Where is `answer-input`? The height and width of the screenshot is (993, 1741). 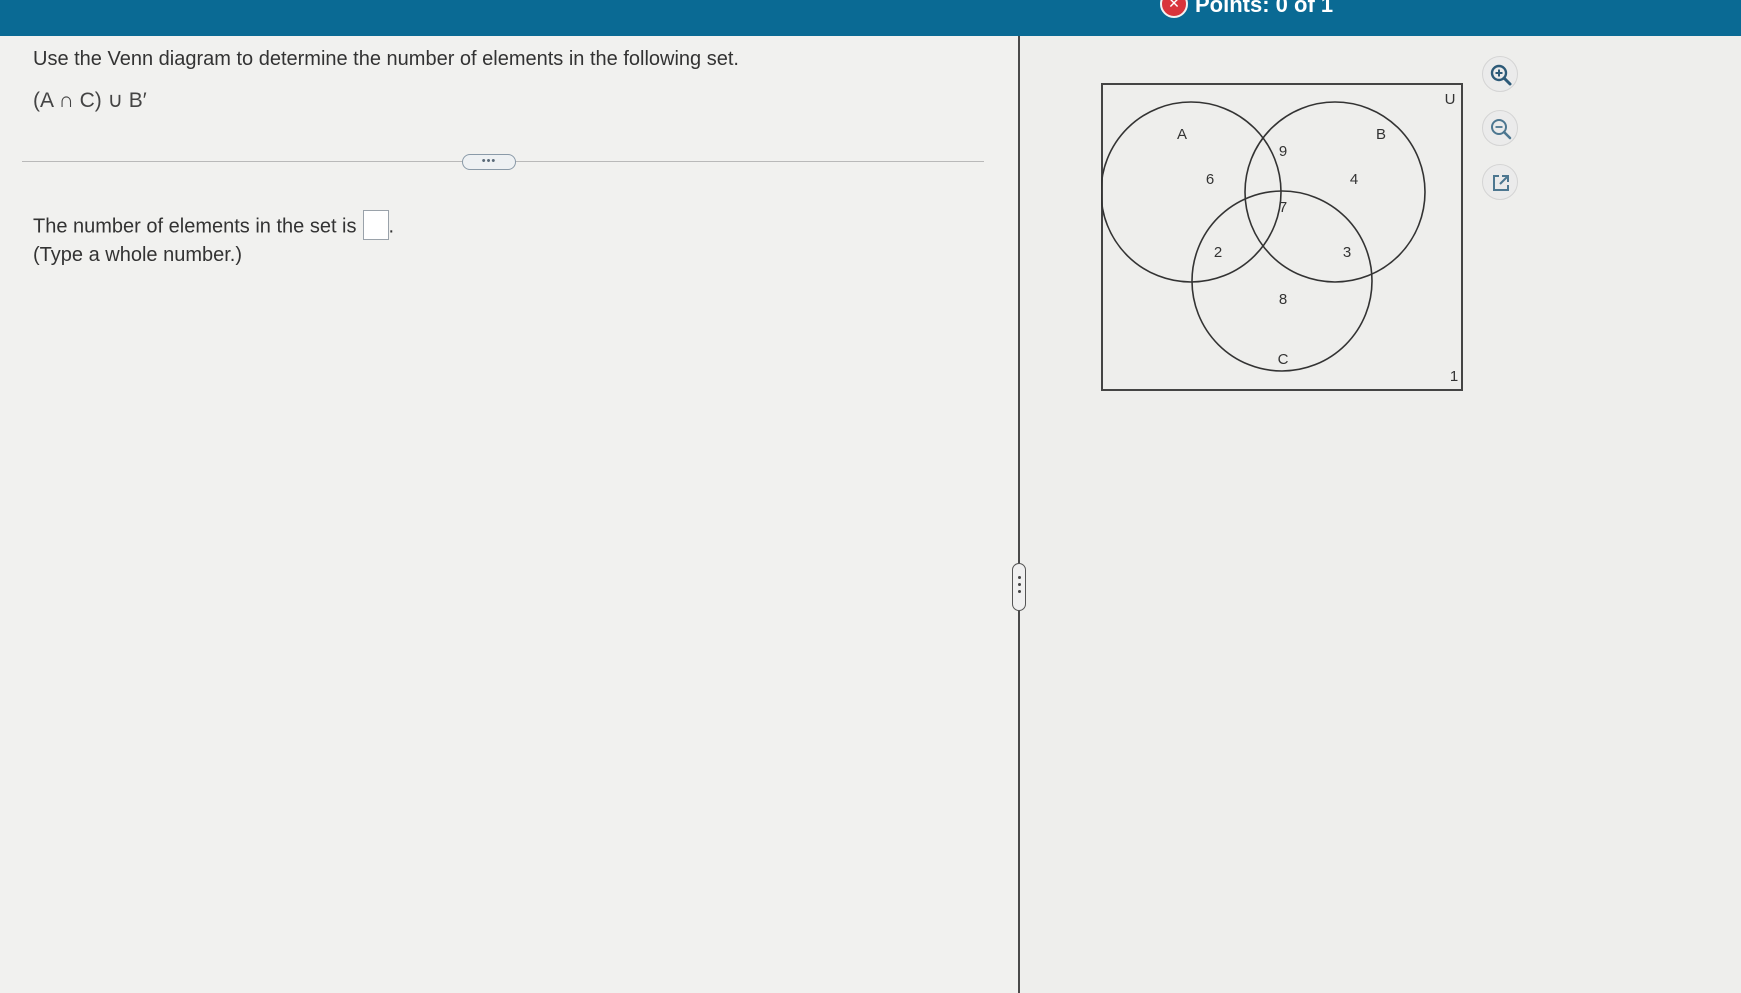
answer-input is located at coordinates (375, 225).